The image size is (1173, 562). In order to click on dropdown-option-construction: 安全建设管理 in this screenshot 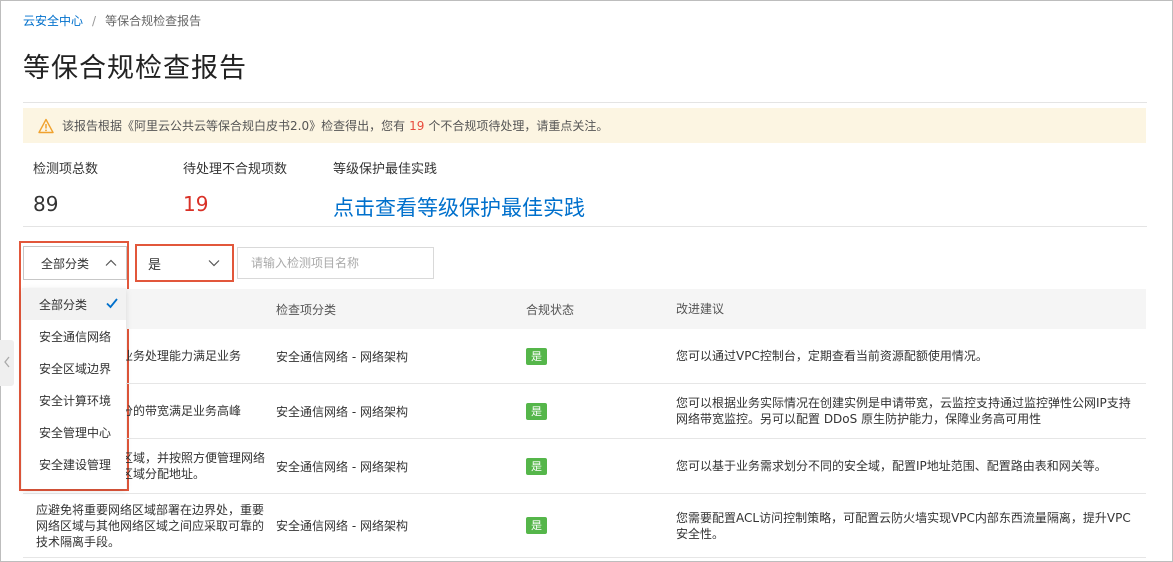, I will do `click(74, 464)`.